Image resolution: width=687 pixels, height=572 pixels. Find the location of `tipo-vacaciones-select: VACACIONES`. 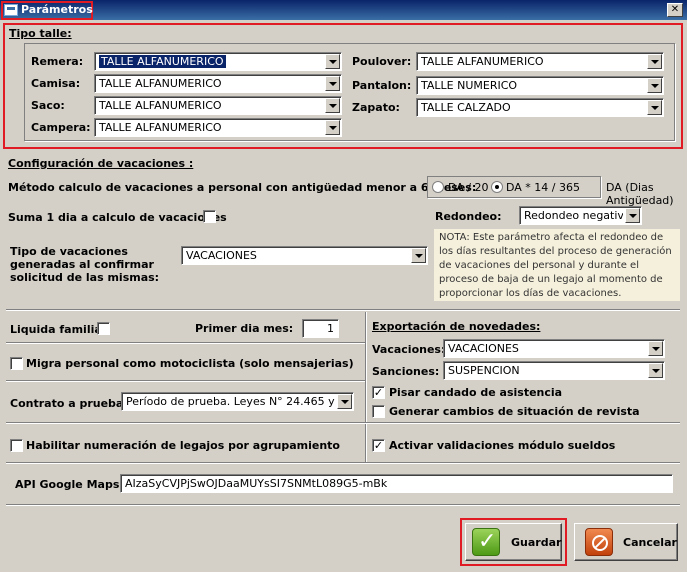

tipo-vacaciones-select: VACACIONES is located at coordinates (304, 255).